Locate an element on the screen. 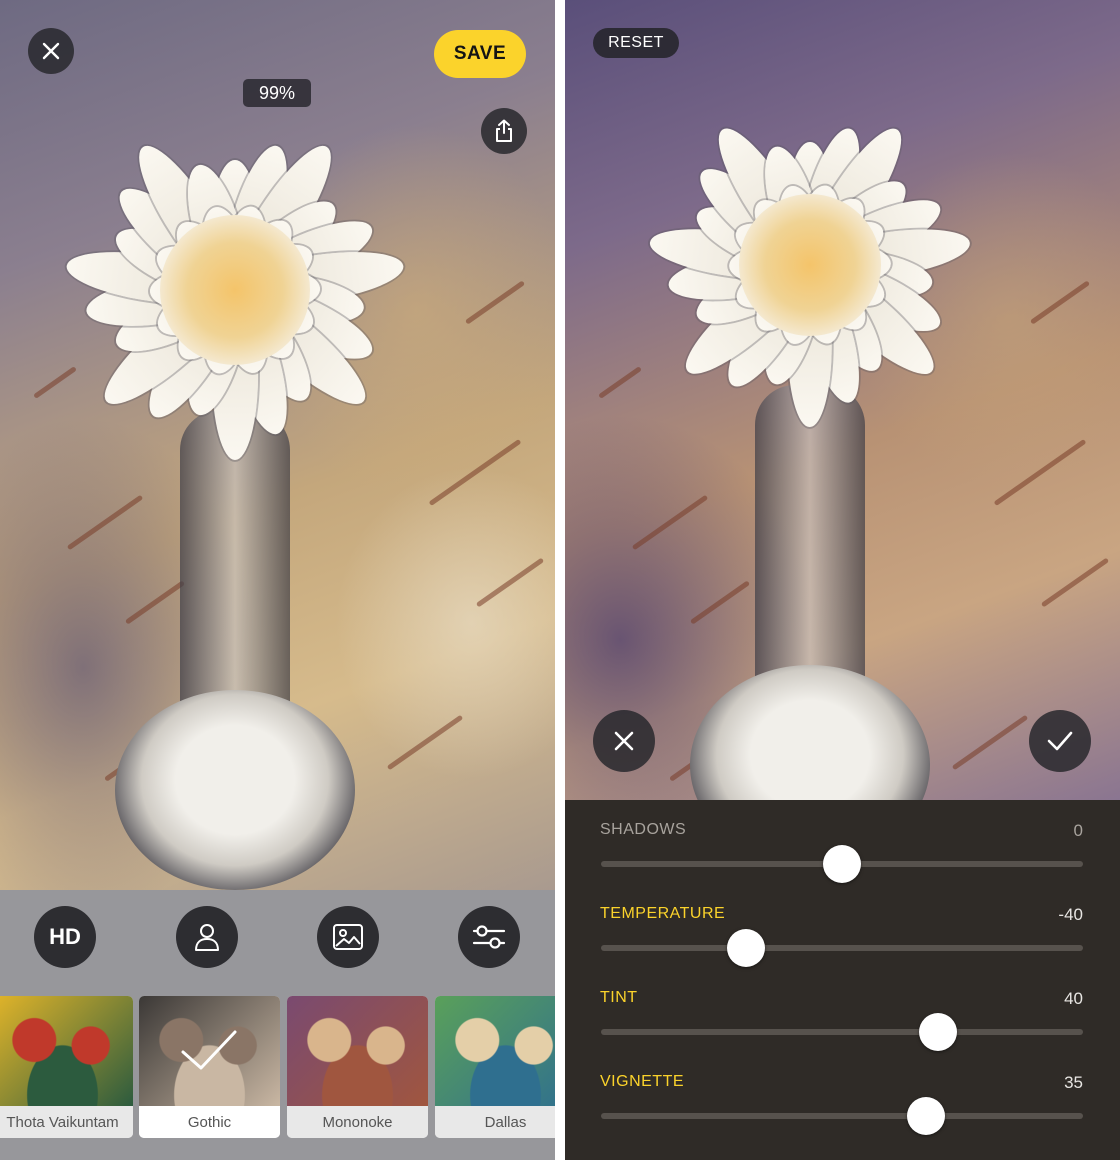  close-button is located at coordinates (51, 51).